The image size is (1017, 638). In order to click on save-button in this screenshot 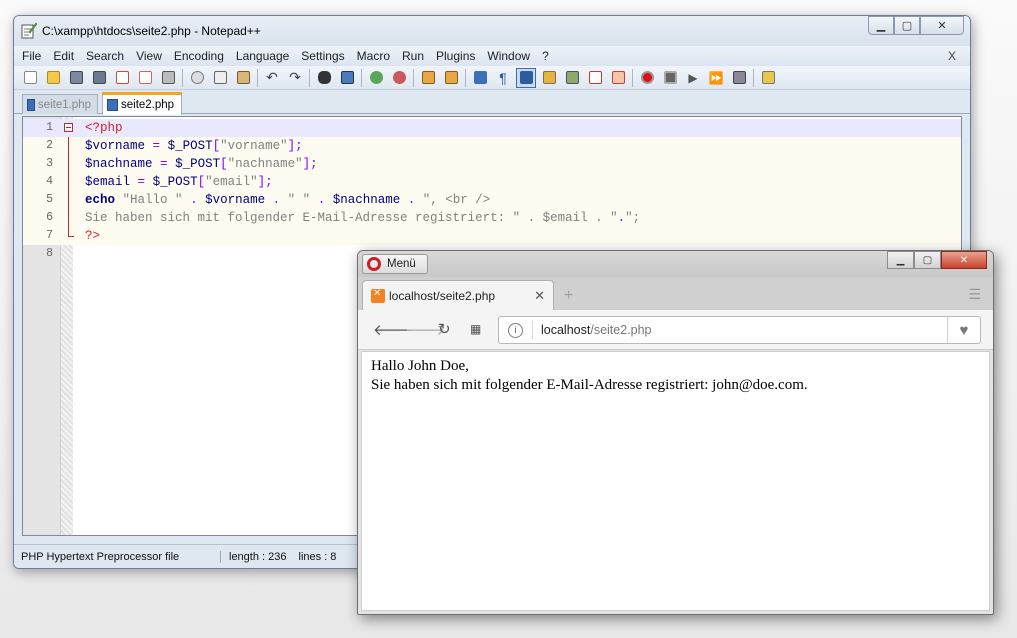, I will do `click(76, 78)`.